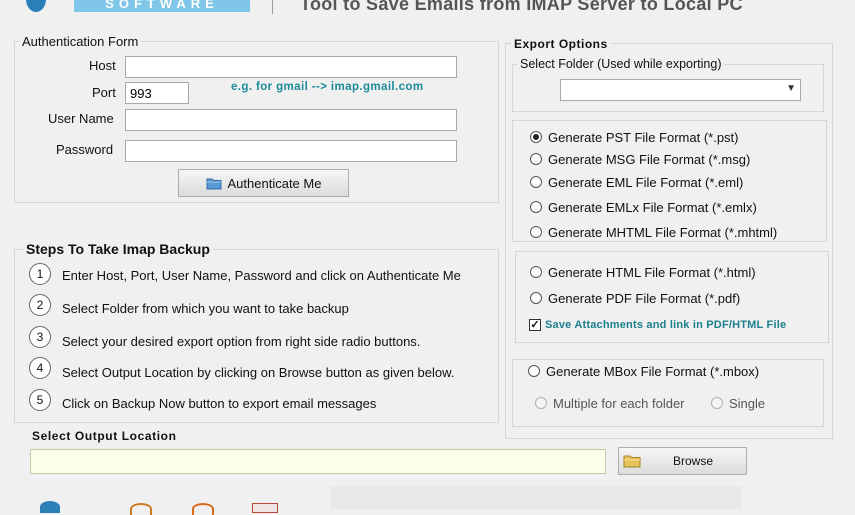 This screenshot has height=515, width=855. I want to click on output-location-input, so click(318, 461).